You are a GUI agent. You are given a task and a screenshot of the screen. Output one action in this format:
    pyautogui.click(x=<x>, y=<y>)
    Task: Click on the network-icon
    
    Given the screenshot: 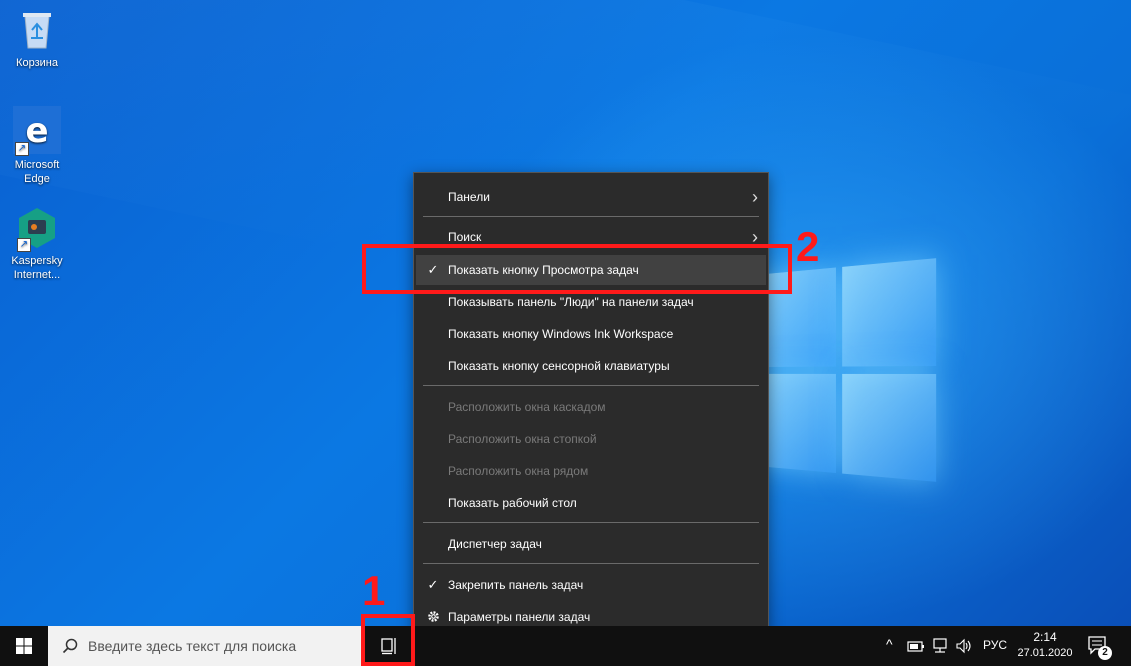 What is the action you would take?
    pyautogui.click(x=941, y=646)
    